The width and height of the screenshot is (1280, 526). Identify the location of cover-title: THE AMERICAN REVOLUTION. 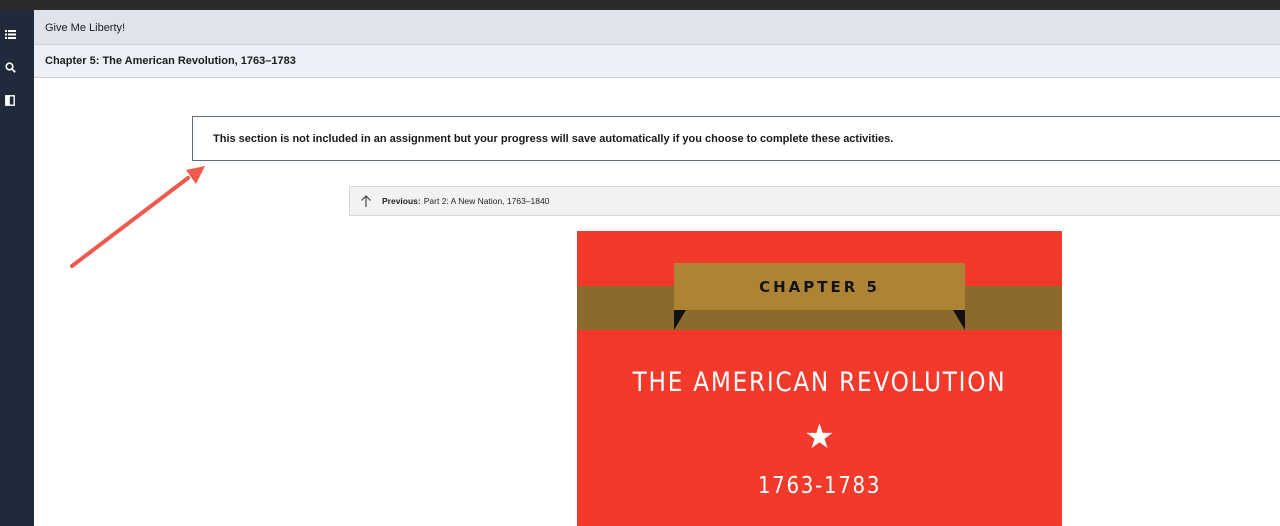
(819, 382).